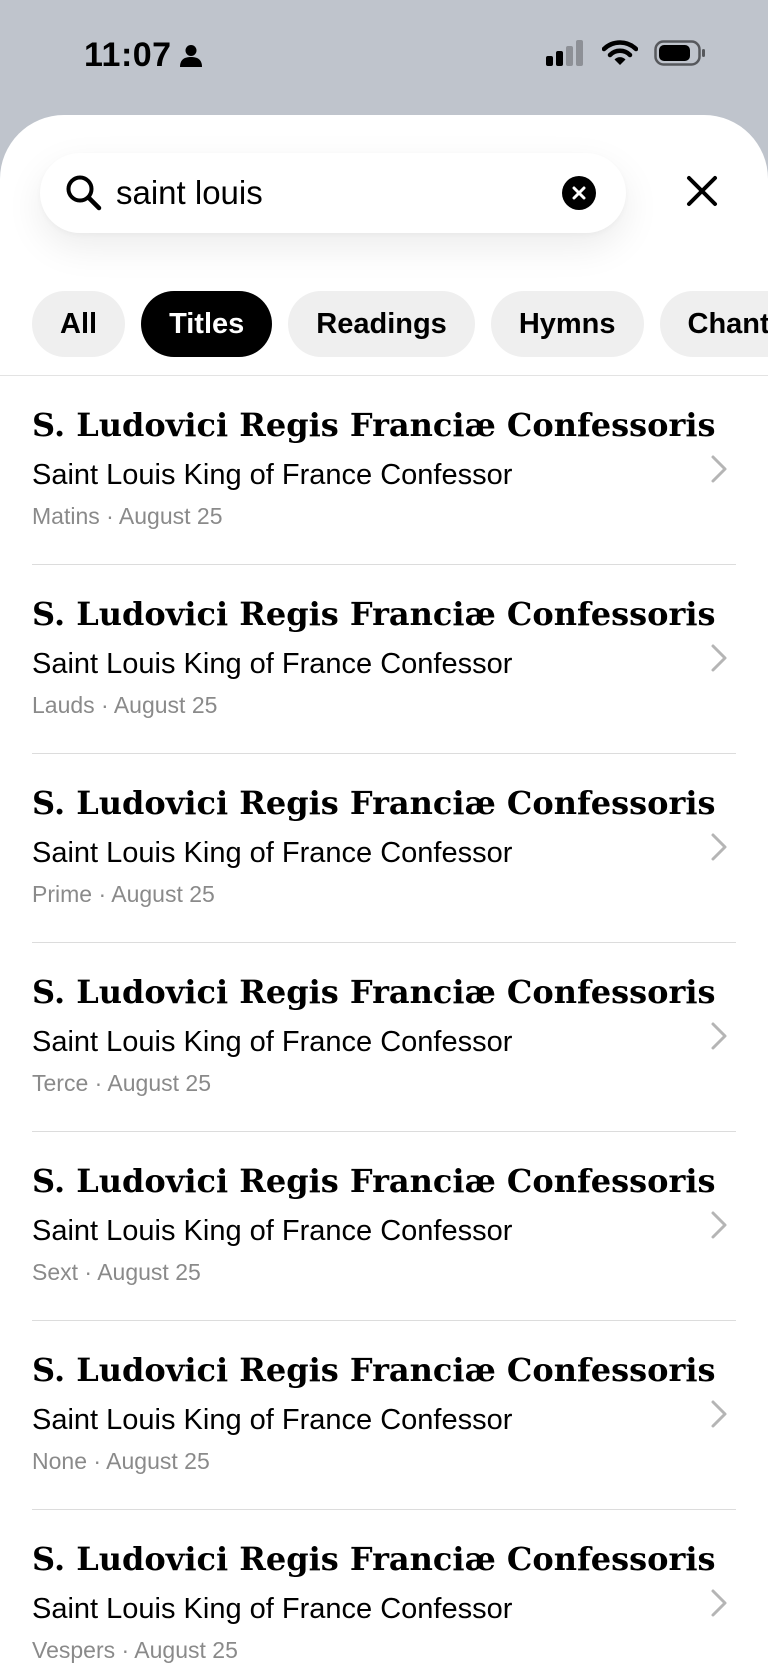  I want to click on status-time-text: 11:07, so click(128, 55).